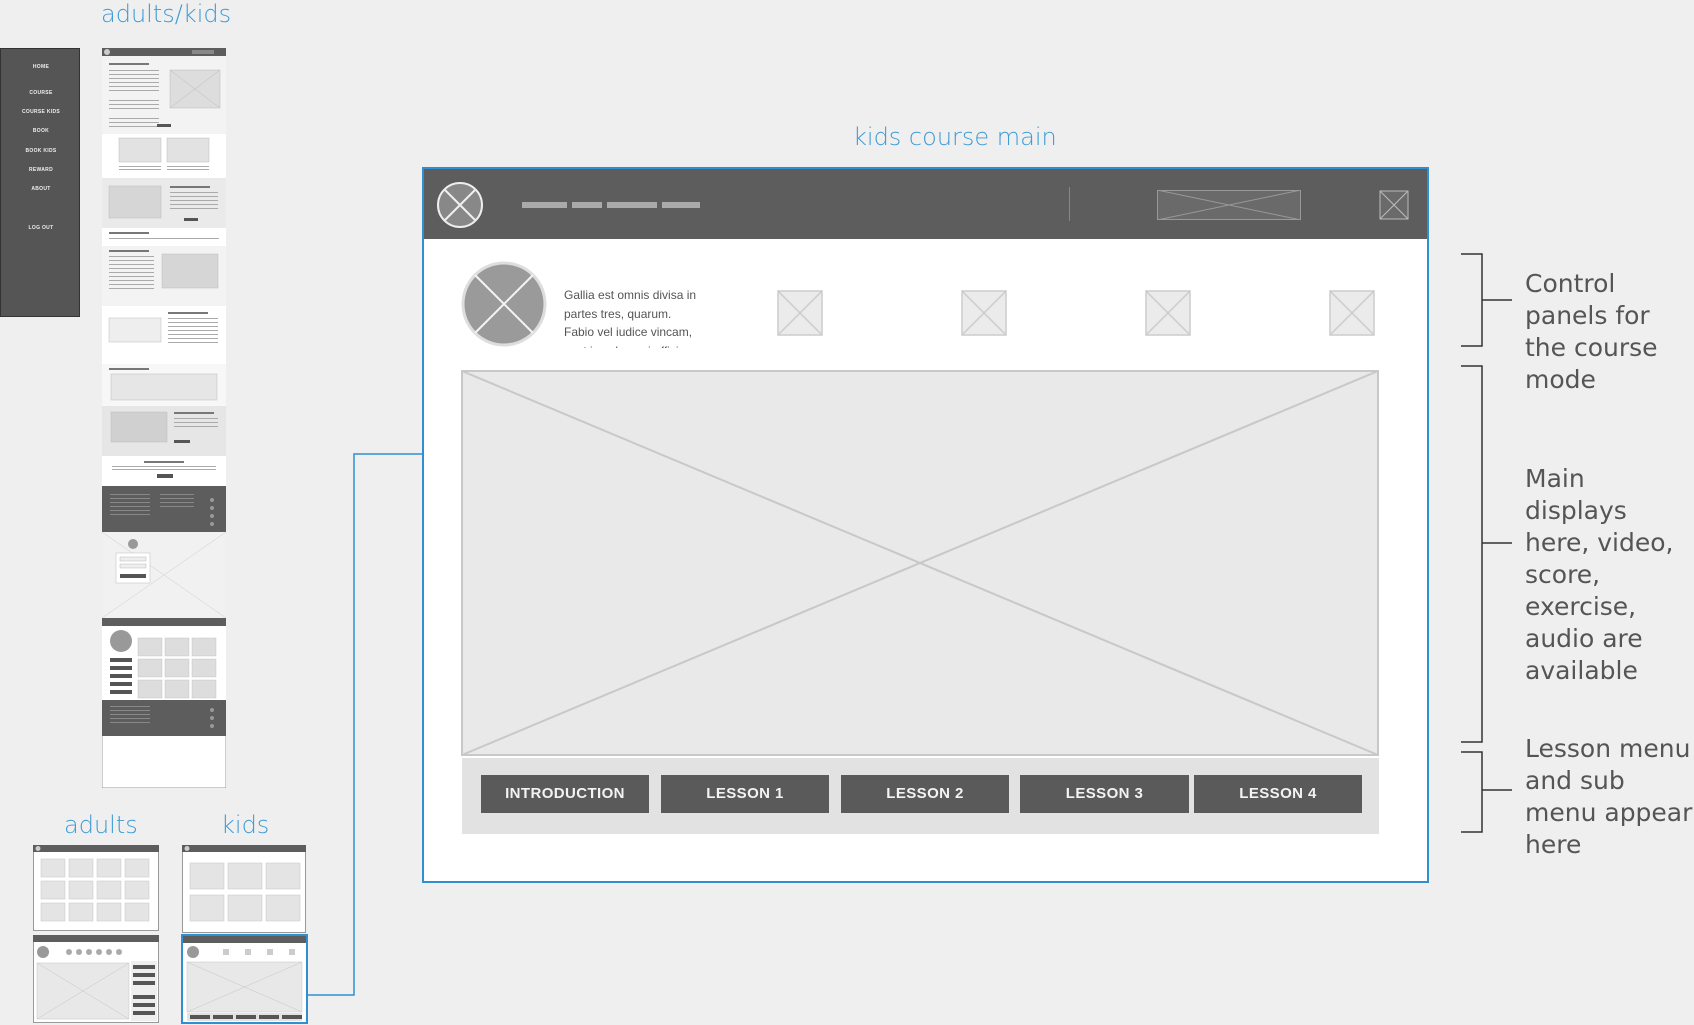 The image size is (1694, 1025). What do you see at coordinates (1229, 205) in the screenshot?
I see `banner-image-placeholder` at bounding box center [1229, 205].